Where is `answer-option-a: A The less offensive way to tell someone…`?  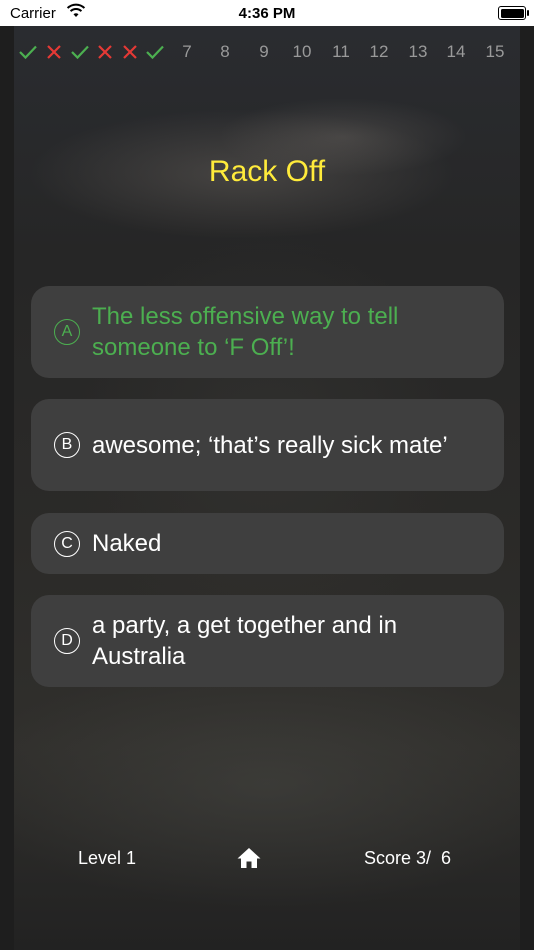
answer-option-a: A The less offensive way to tell someone… is located at coordinates (267, 332).